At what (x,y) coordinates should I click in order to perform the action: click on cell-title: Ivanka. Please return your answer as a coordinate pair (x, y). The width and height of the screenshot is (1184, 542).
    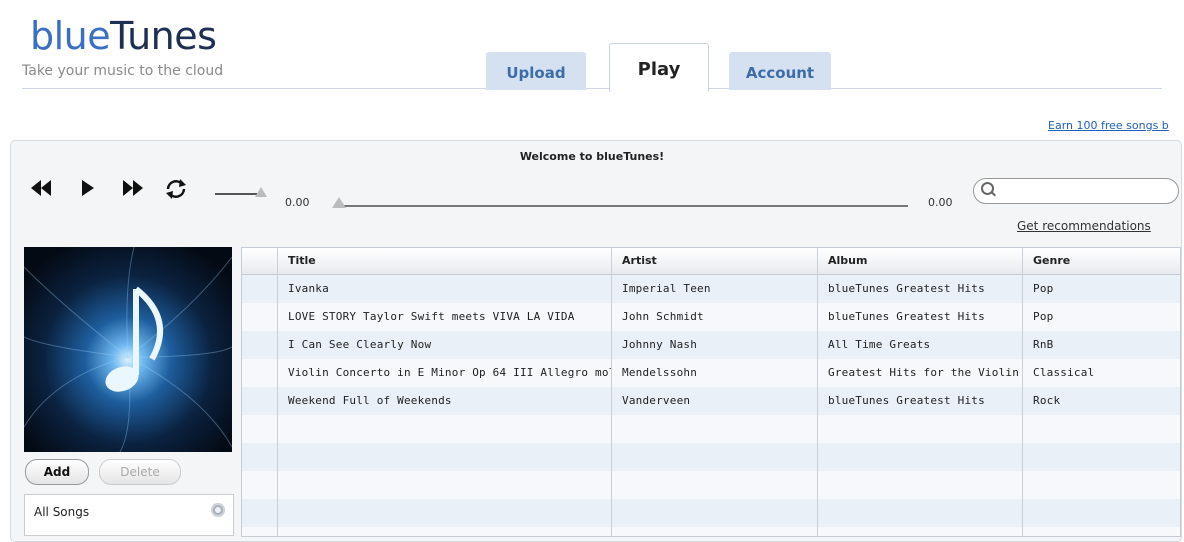
    Looking at the image, I should click on (308, 288).